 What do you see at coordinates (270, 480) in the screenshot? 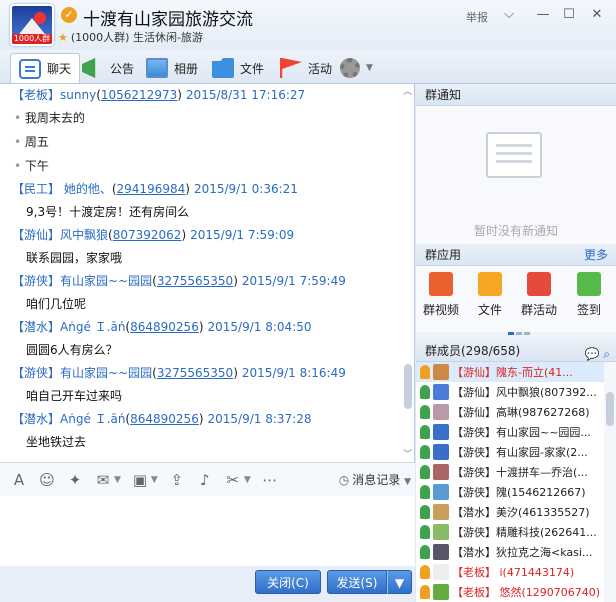
I see `more-icon: ⋯` at bounding box center [270, 480].